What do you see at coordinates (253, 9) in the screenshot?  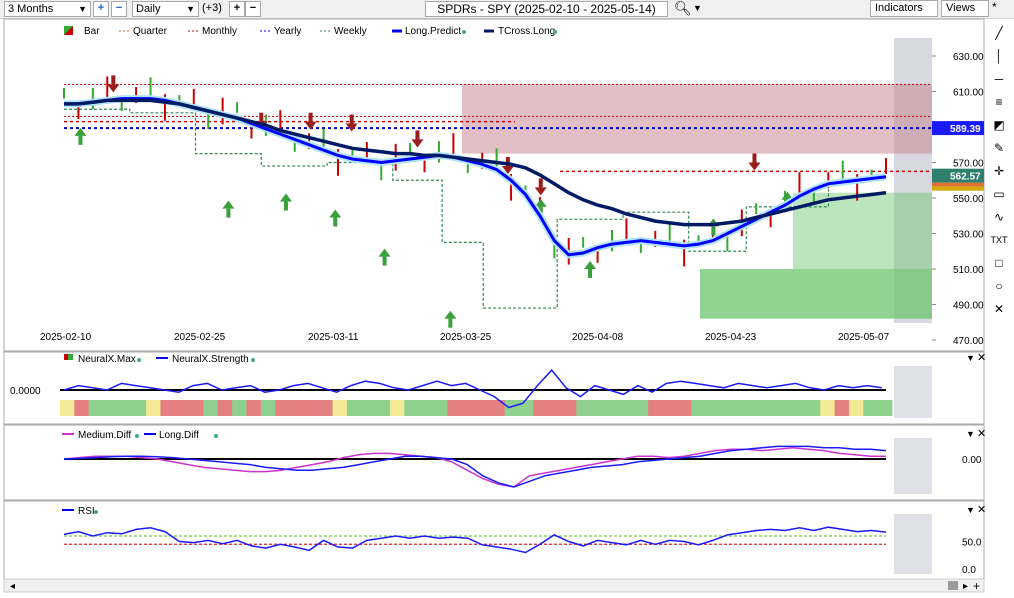 I see `remove-indicator-button: −` at bounding box center [253, 9].